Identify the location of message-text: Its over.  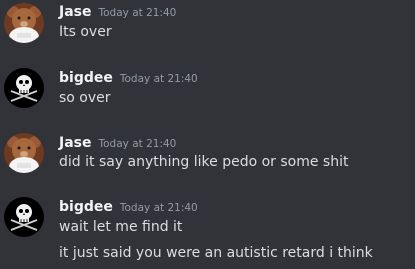
(85, 32).